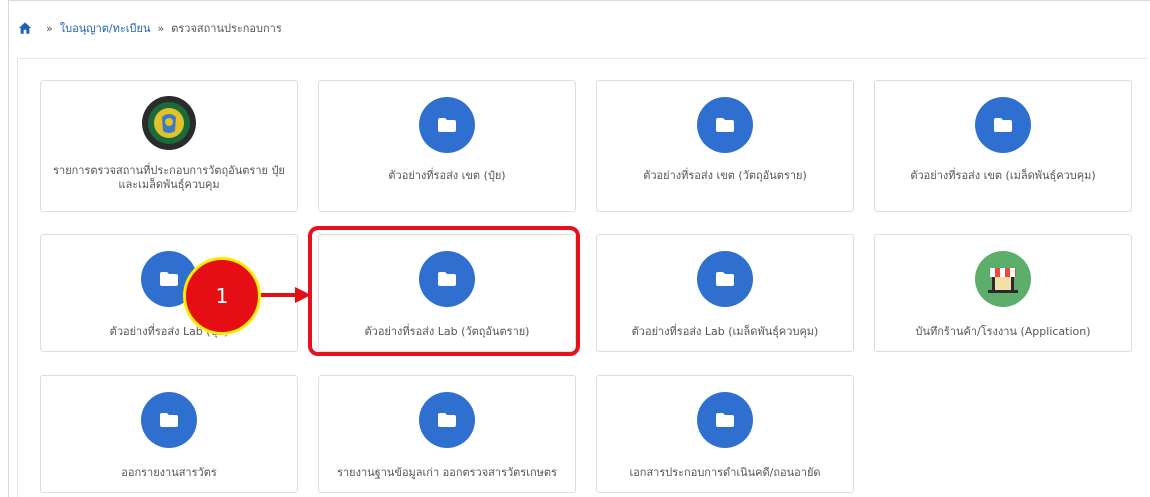  Describe the element at coordinates (222, 296) in the screenshot. I see `step-number-badge: 1` at that location.